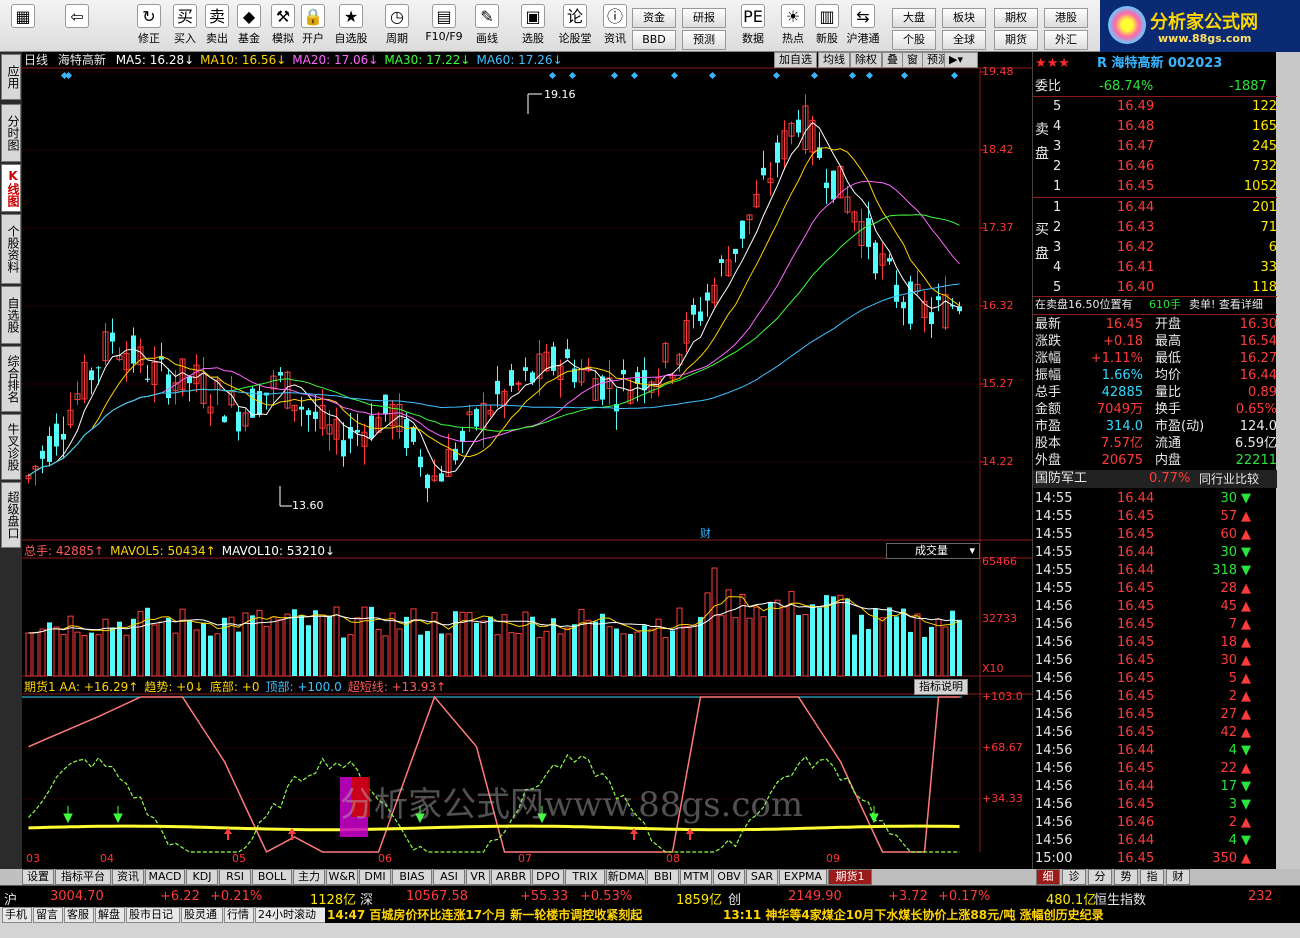 This screenshot has width=1300, height=938. What do you see at coordinates (762, 877) in the screenshot?
I see `indicator-tab: SAR` at bounding box center [762, 877].